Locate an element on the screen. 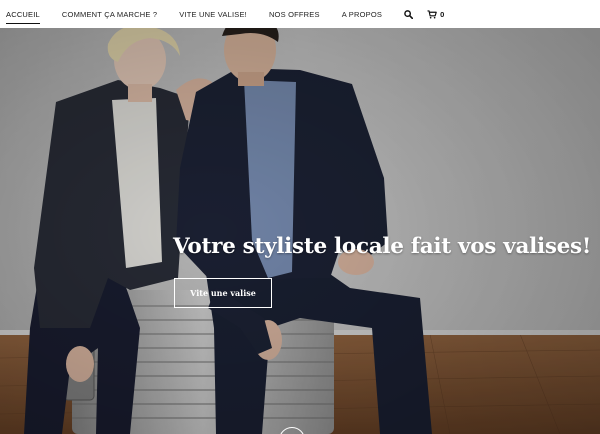  cart-icon is located at coordinates (432, 14).